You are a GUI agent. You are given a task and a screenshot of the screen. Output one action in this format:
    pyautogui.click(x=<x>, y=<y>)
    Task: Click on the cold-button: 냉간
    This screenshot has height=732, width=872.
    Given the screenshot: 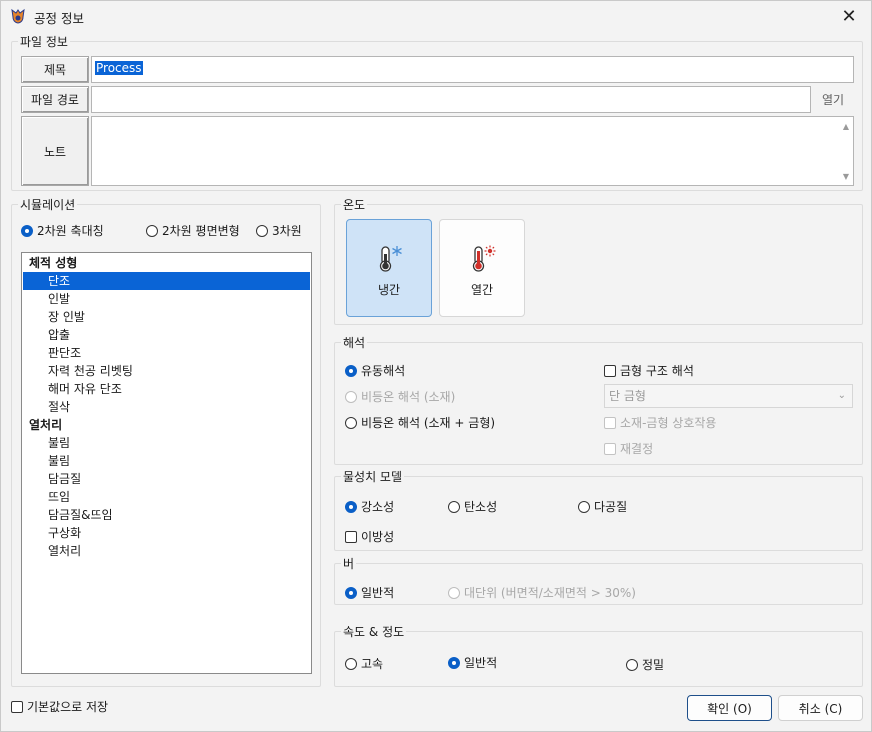 What is the action you would take?
    pyautogui.click(x=389, y=268)
    